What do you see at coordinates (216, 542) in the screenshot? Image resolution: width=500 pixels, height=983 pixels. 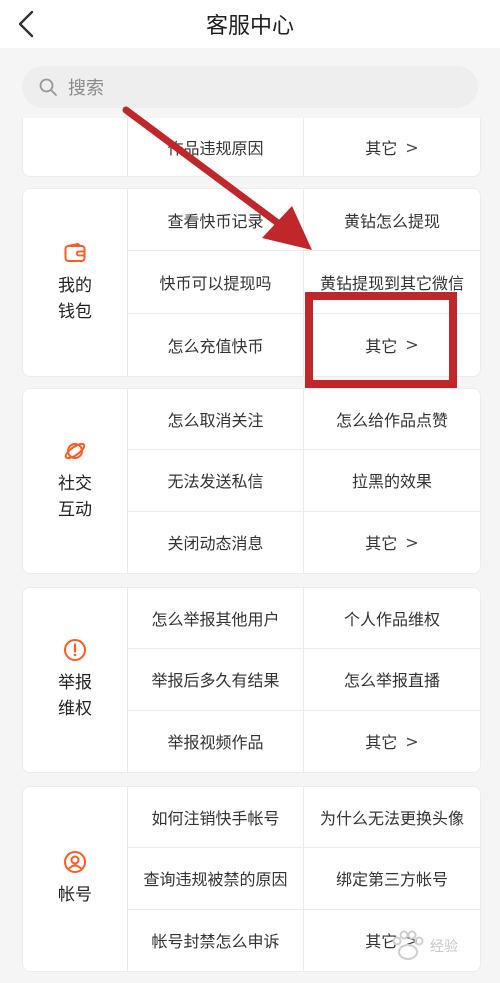 I see `faq-item: 关闭动态消息` at bounding box center [216, 542].